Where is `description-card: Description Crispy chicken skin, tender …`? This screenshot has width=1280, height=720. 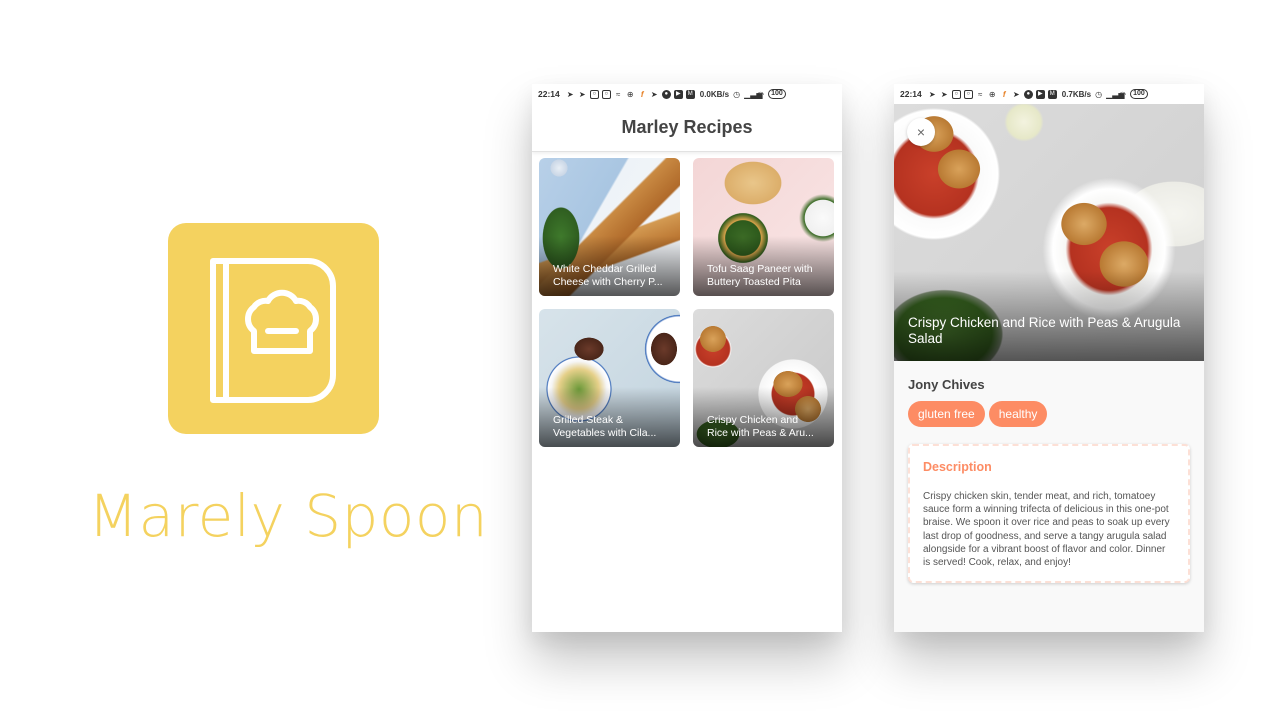 description-card: Description Crispy chicken skin, tender … is located at coordinates (1049, 514).